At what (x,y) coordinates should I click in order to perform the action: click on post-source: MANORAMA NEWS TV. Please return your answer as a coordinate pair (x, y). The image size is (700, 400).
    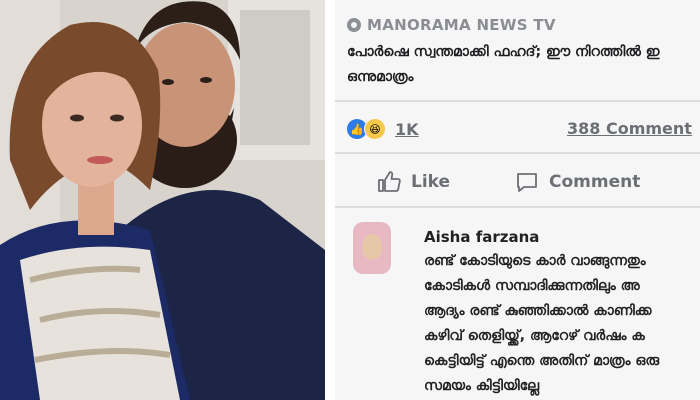
    Looking at the image, I should click on (461, 25).